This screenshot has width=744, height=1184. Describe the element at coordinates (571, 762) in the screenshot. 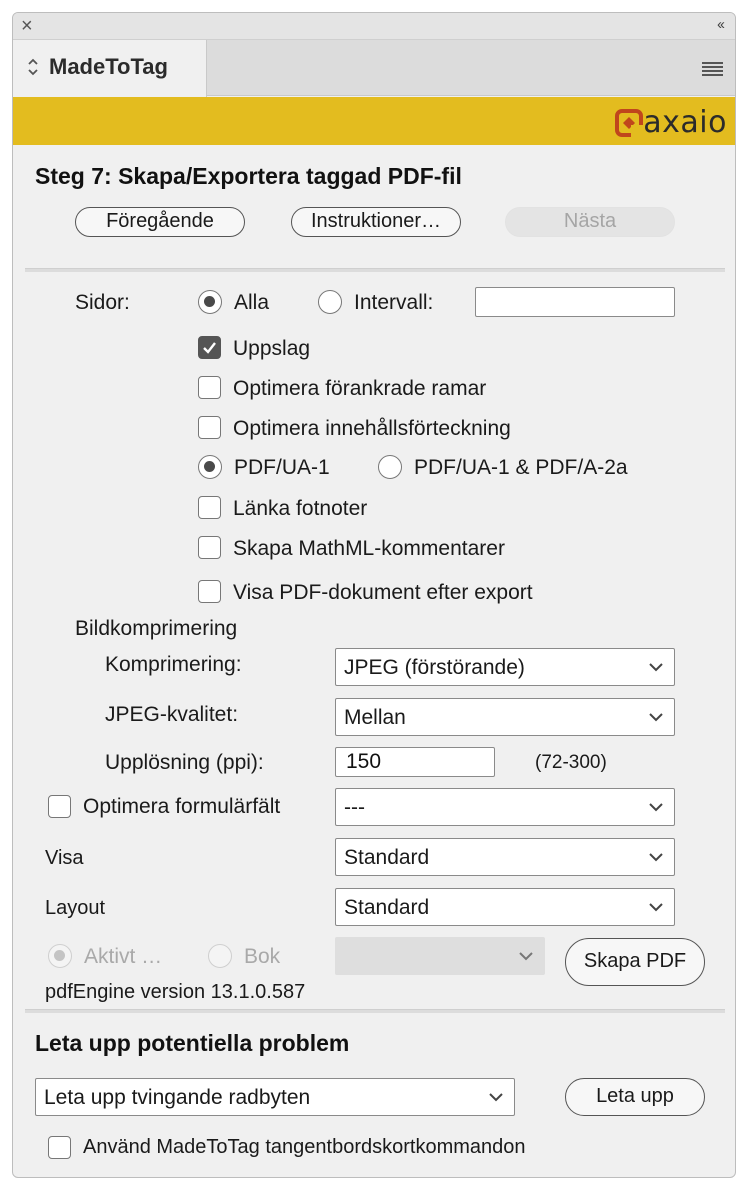

I see `resolution-range-hint: (72-300)` at that location.